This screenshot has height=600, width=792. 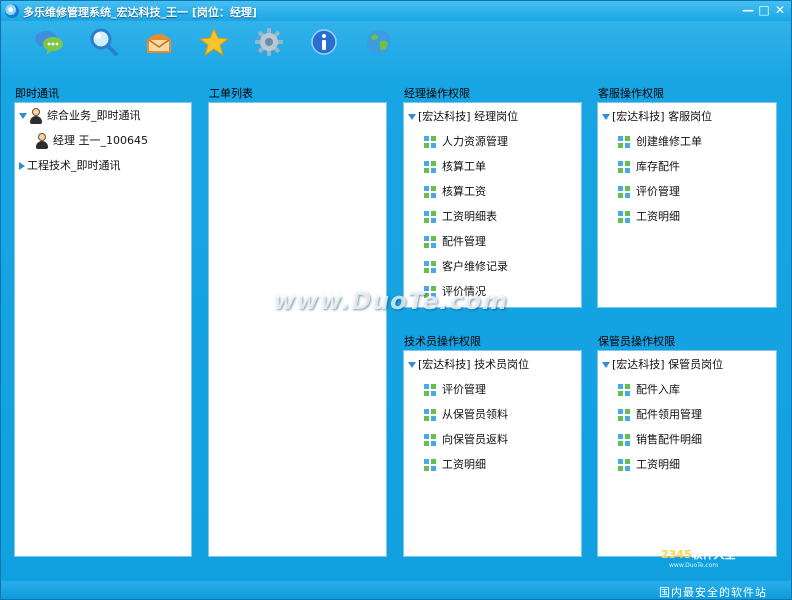 What do you see at coordinates (631, 93) in the screenshot?
I see `cs-perms-label: 客服操作权限` at bounding box center [631, 93].